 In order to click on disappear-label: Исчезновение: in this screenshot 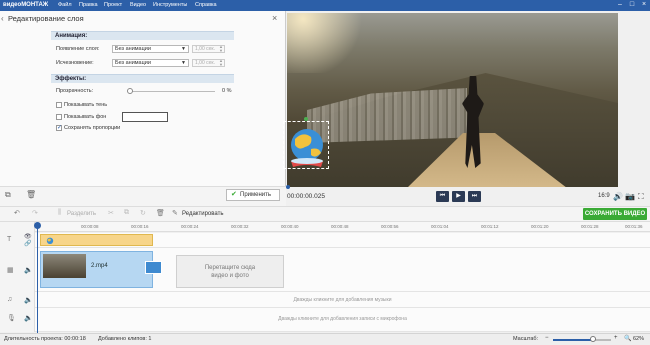, I will do `click(75, 63)`.